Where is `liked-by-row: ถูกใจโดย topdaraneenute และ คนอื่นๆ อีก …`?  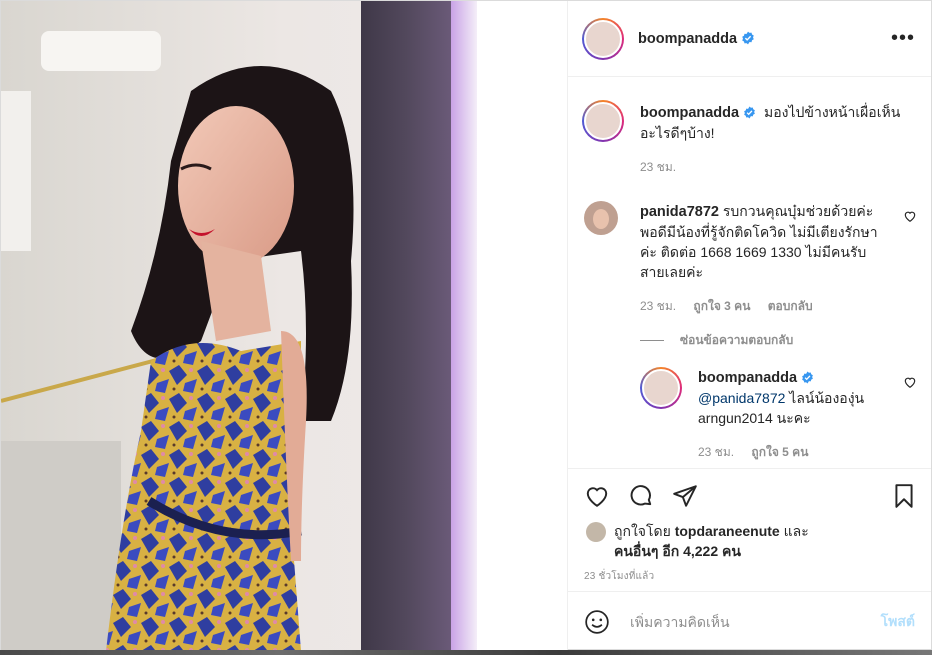
liked-by-row: ถูกใจโดย topdaraneenute และ คนอื่นๆ อีก … is located at coordinates (749, 536).